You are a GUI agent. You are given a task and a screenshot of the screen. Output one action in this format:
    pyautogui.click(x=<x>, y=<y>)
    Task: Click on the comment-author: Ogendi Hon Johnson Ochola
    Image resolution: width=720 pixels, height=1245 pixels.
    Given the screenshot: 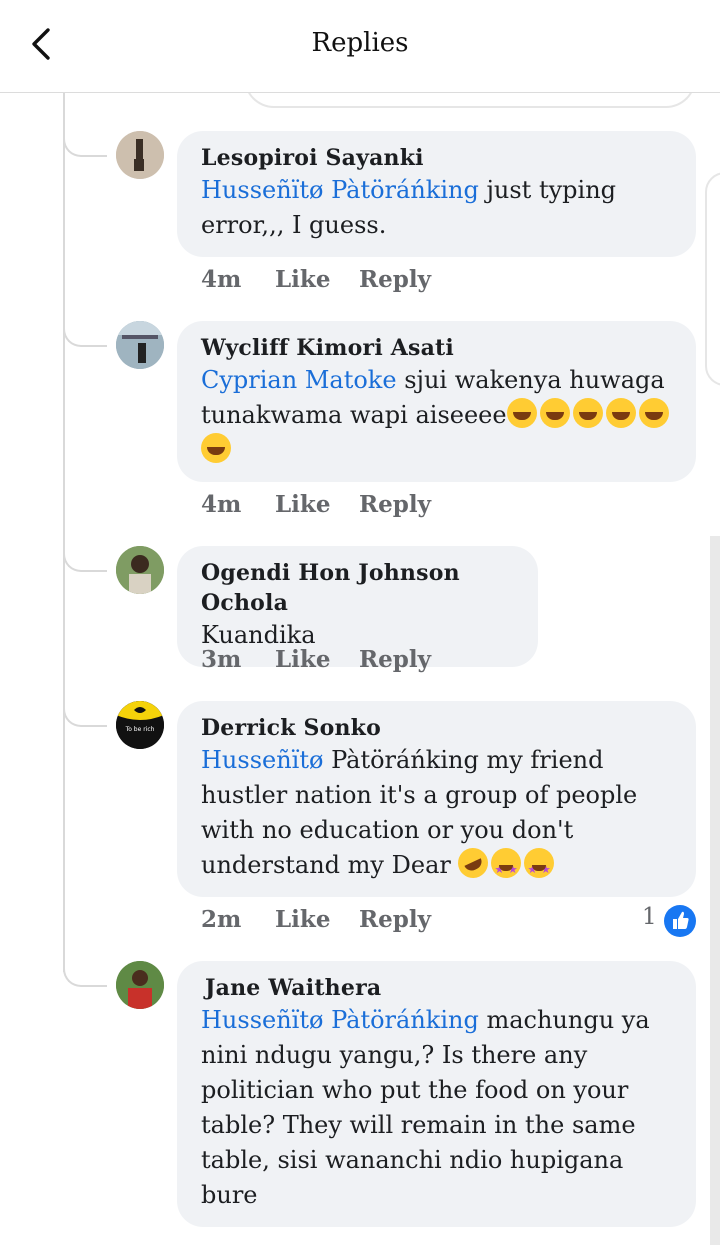 What is the action you would take?
    pyautogui.click(x=357, y=588)
    